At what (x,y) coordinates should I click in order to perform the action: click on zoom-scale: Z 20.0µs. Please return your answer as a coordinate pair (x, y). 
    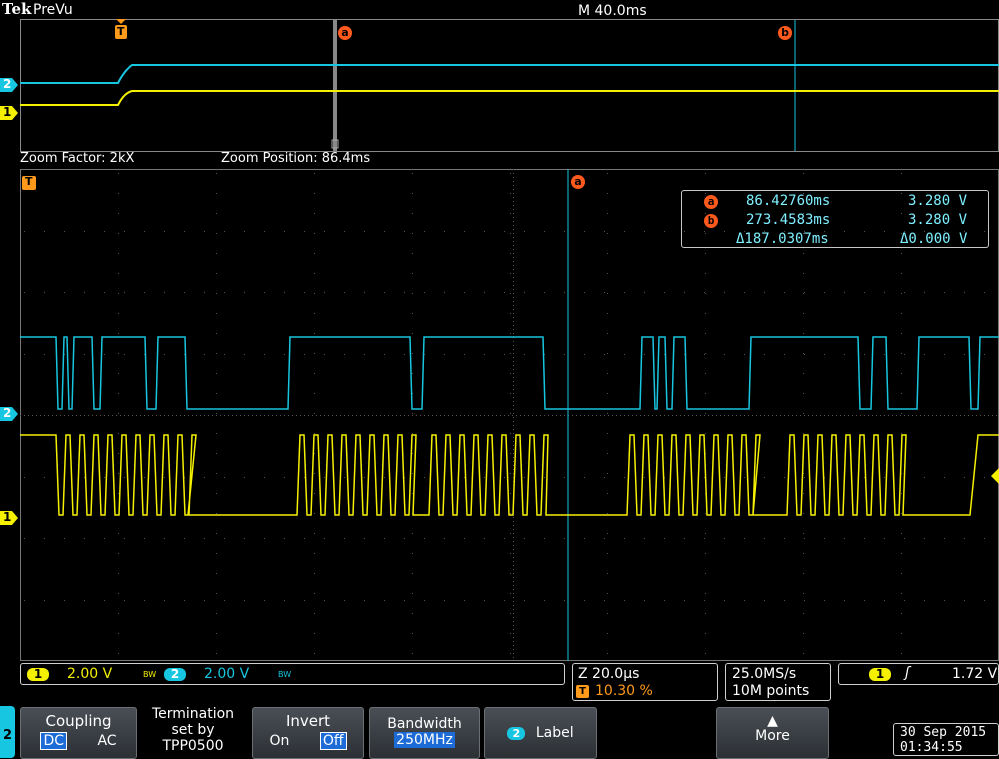
    Looking at the image, I should click on (609, 674).